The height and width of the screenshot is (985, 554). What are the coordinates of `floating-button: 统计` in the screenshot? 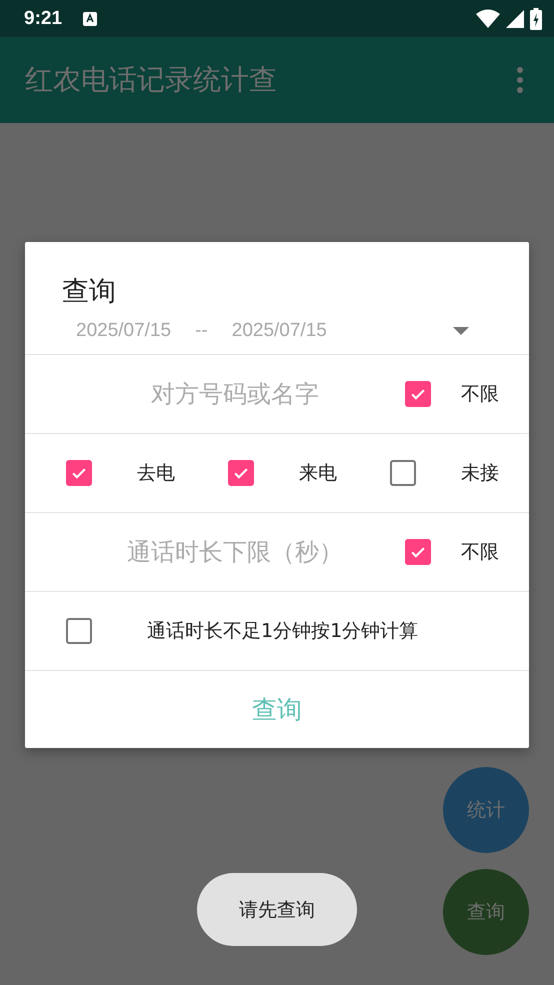 It's located at (486, 810).